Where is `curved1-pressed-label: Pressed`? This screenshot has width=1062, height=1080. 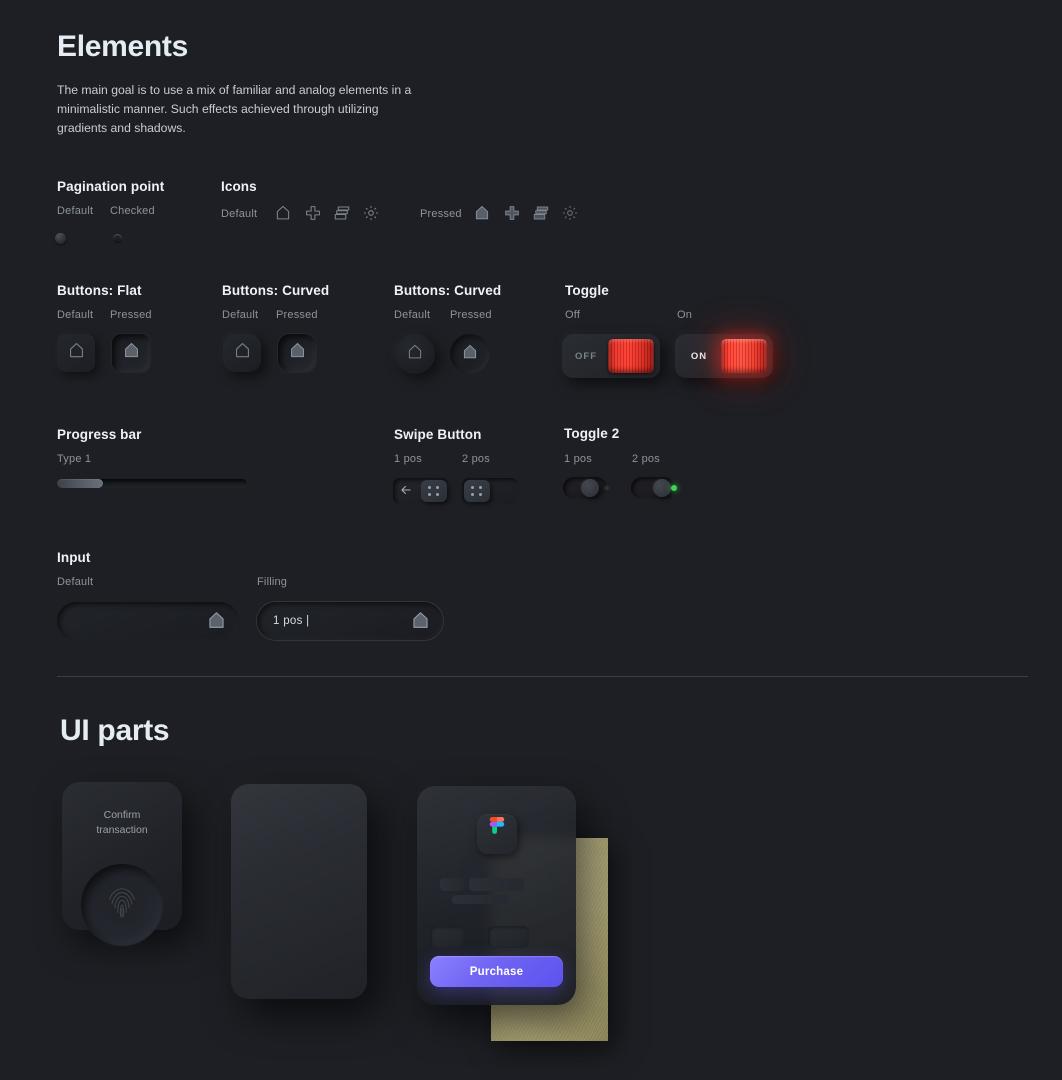 curved1-pressed-label: Pressed is located at coordinates (297, 315).